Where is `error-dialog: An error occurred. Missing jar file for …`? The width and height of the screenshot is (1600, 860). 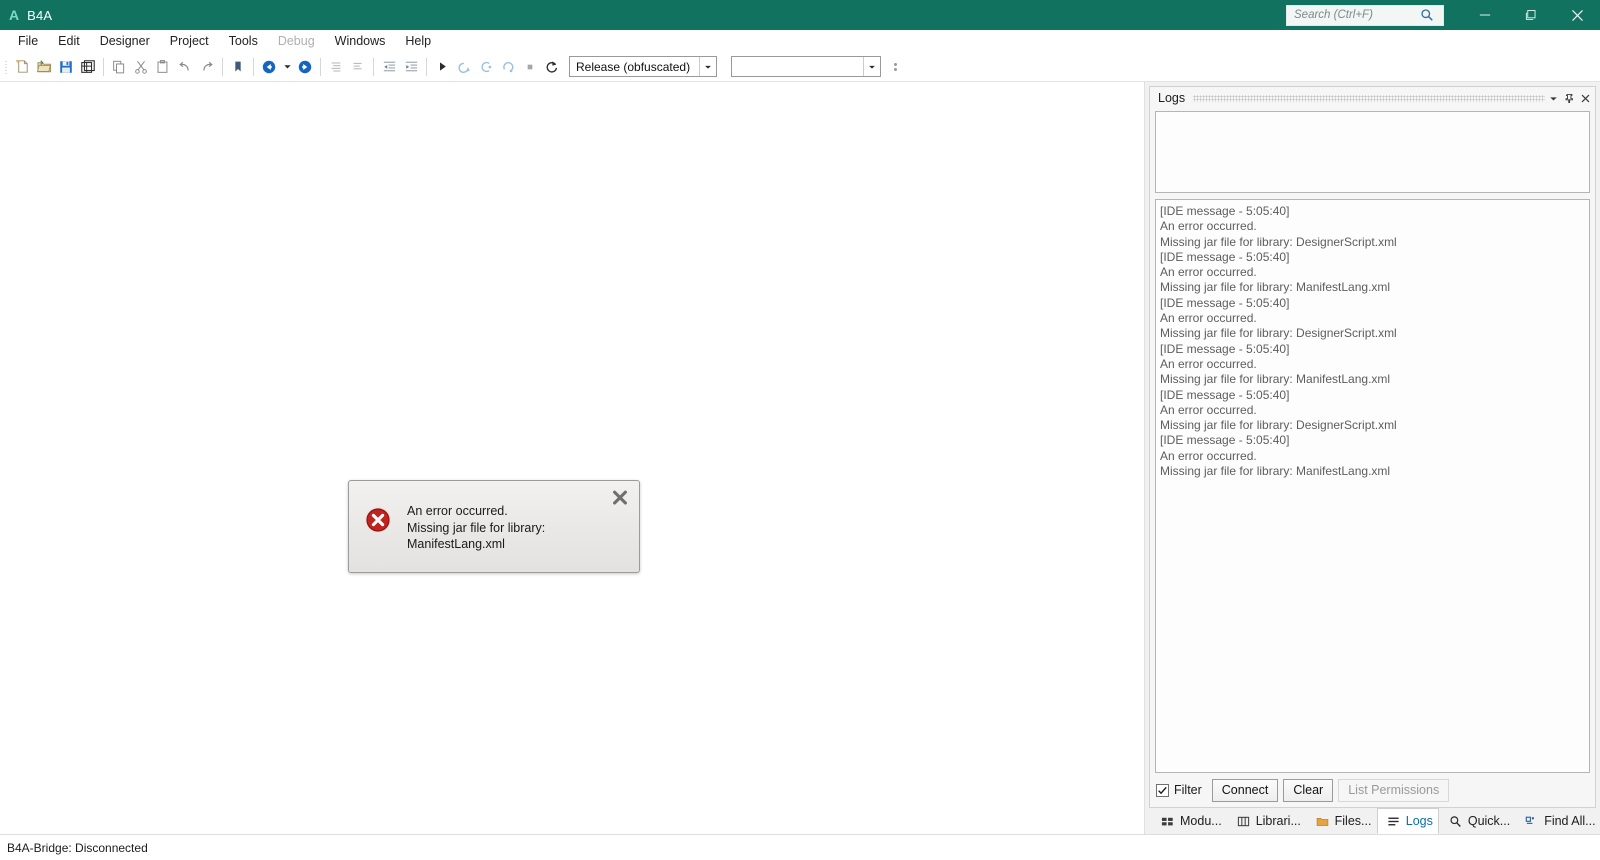
error-dialog: An error occurred. Missing jar file for … is located at coordinates (494, 526).